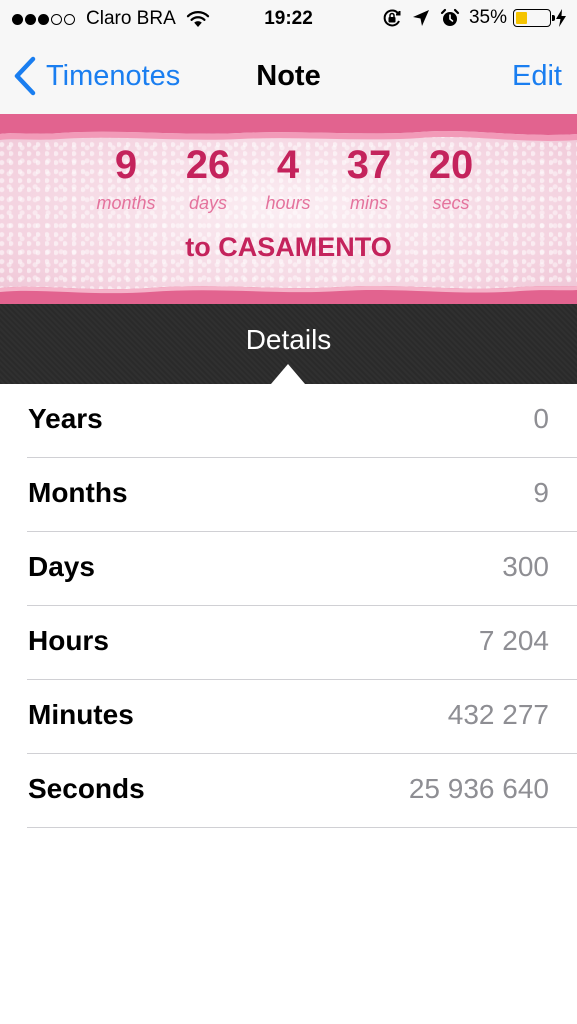 This screenshot has height=1024, width=577. What do you see at coordinates (78, 492) in the screenshot?
I see `row-label: Months` at bounding box center [78, 492].